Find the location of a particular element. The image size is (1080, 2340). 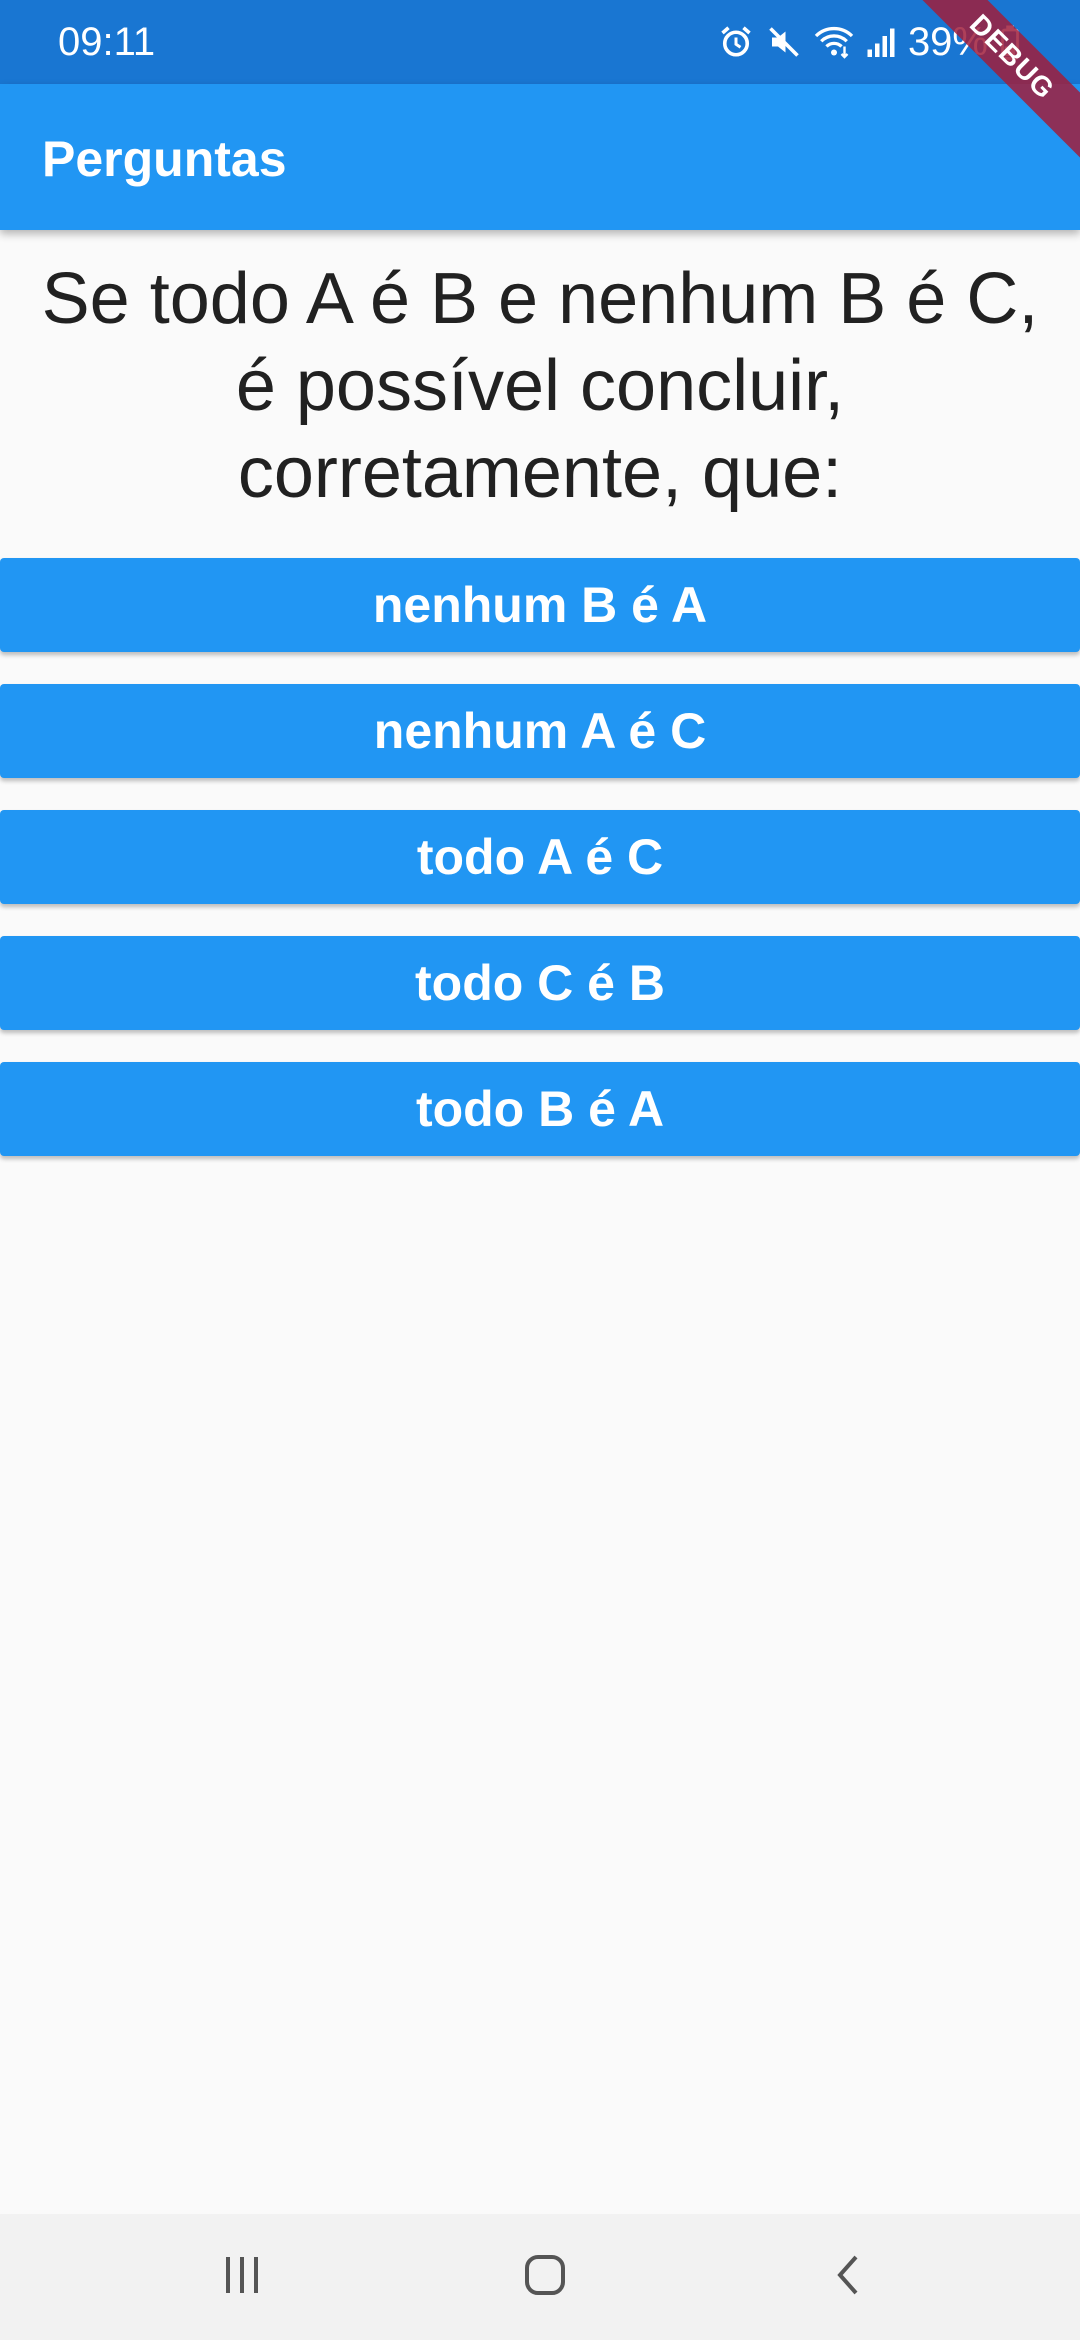

signal-icon is located at coordinates (881, 42).